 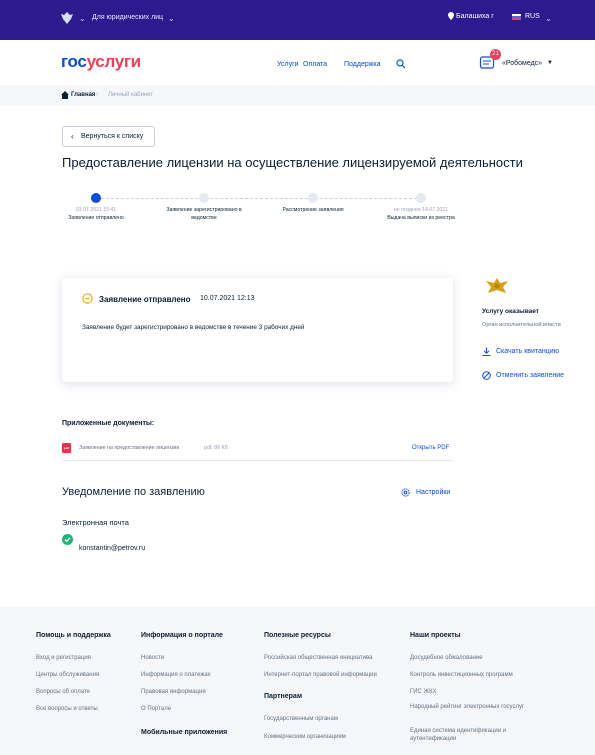 I want to click on email-value: konstantin@petrov.ru, so click(x=112, y=548).